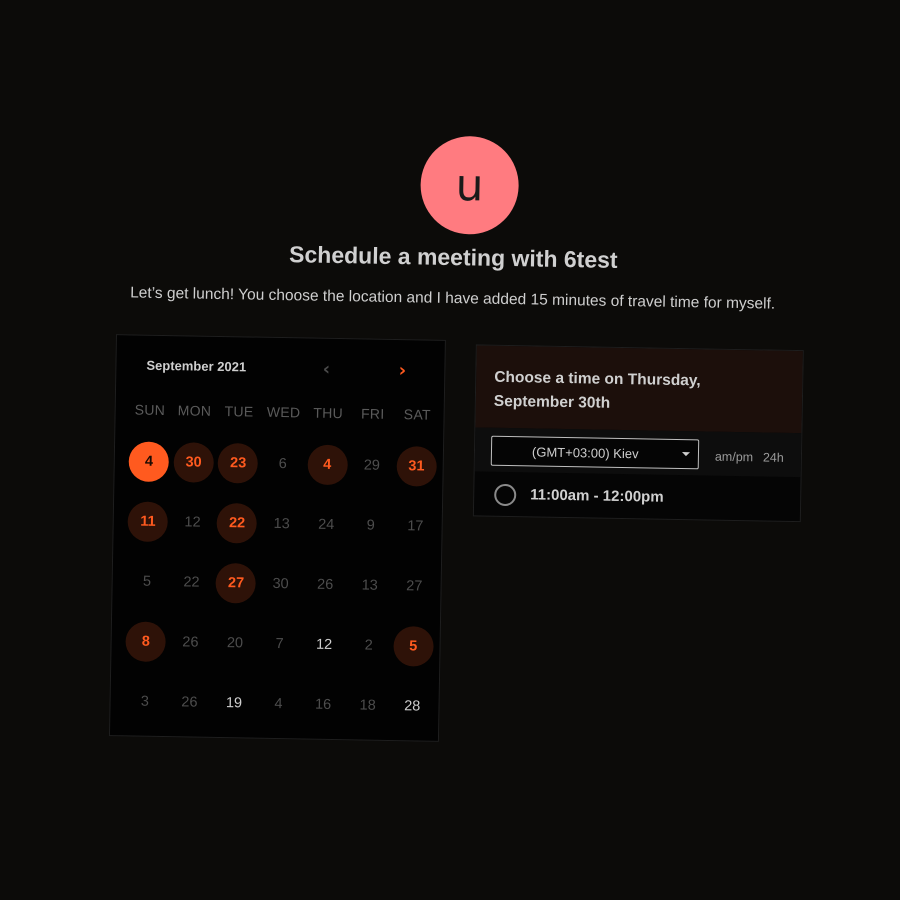 The width and height of the screenshot is (900, 900). I want to click on calendar-day: 2, so click(368, 645).